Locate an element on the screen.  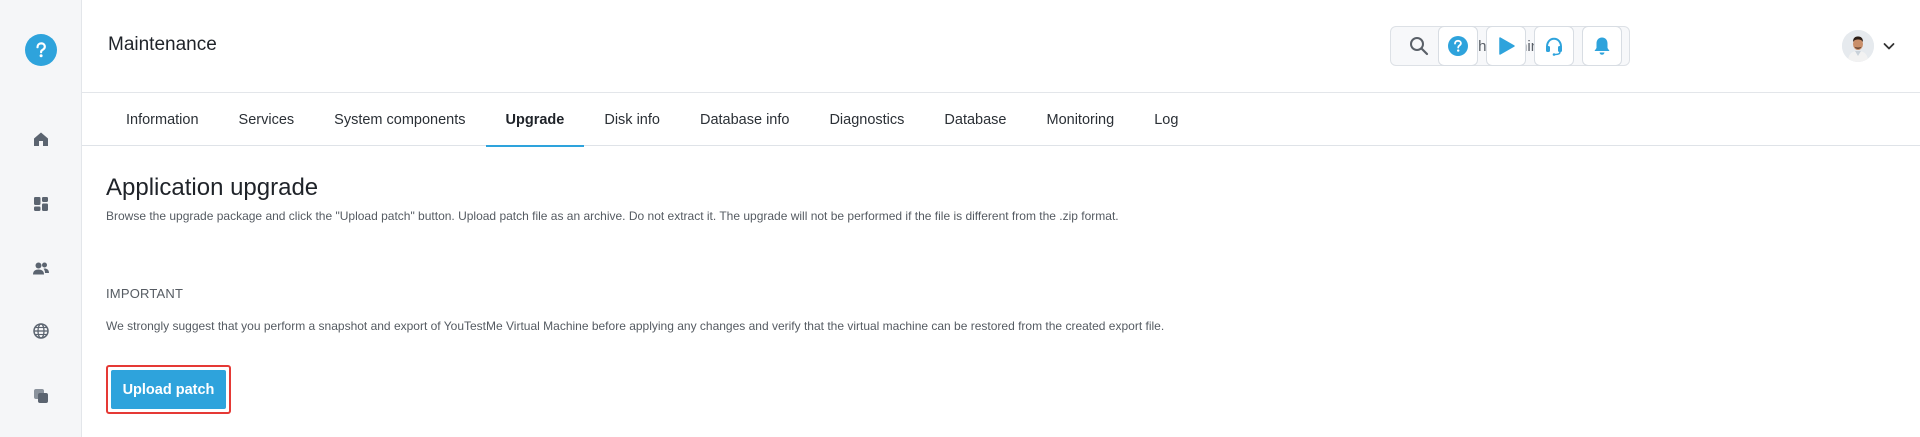
upload-highlight: Upload patch is located at coordinates (168, 389).